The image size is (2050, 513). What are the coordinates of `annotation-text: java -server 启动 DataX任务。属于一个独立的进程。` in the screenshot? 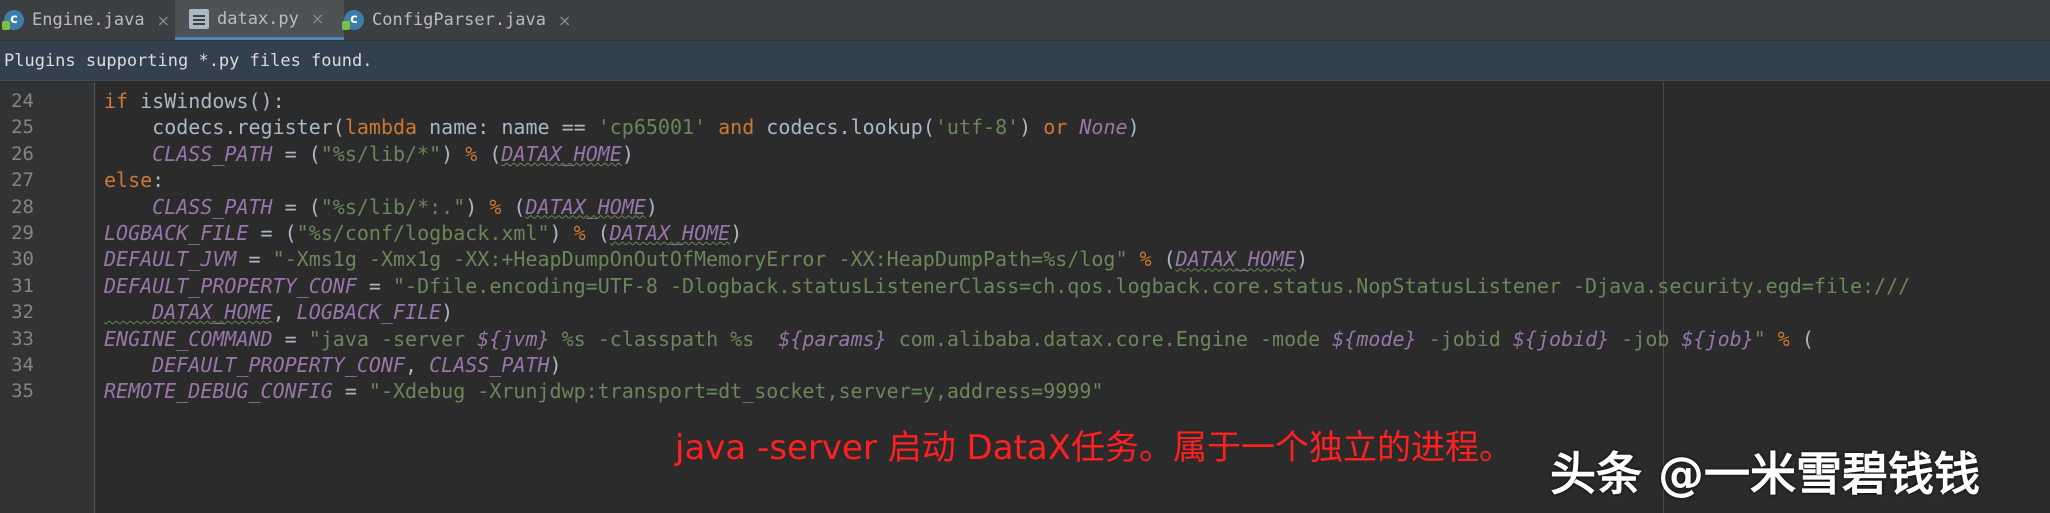 It's located at (1094, 448).